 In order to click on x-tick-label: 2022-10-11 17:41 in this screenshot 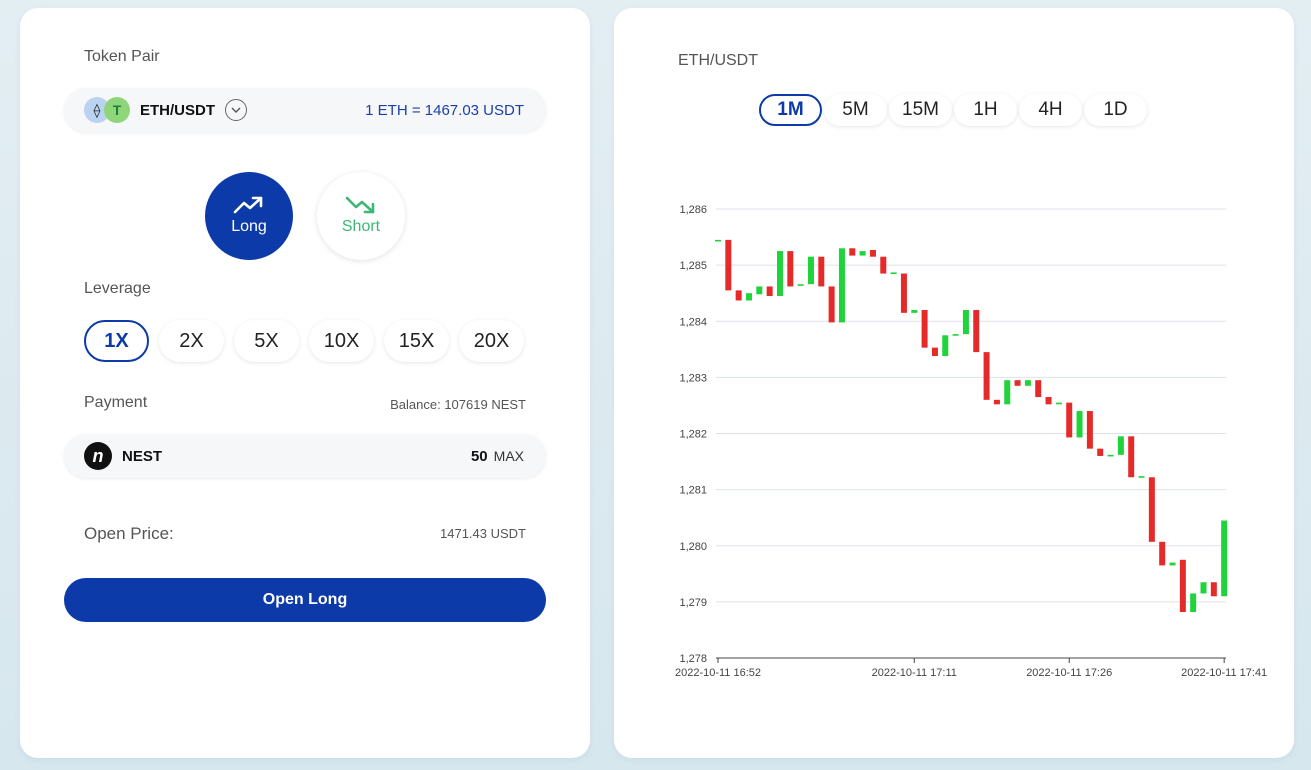, I will do `click(1224, 673)`.